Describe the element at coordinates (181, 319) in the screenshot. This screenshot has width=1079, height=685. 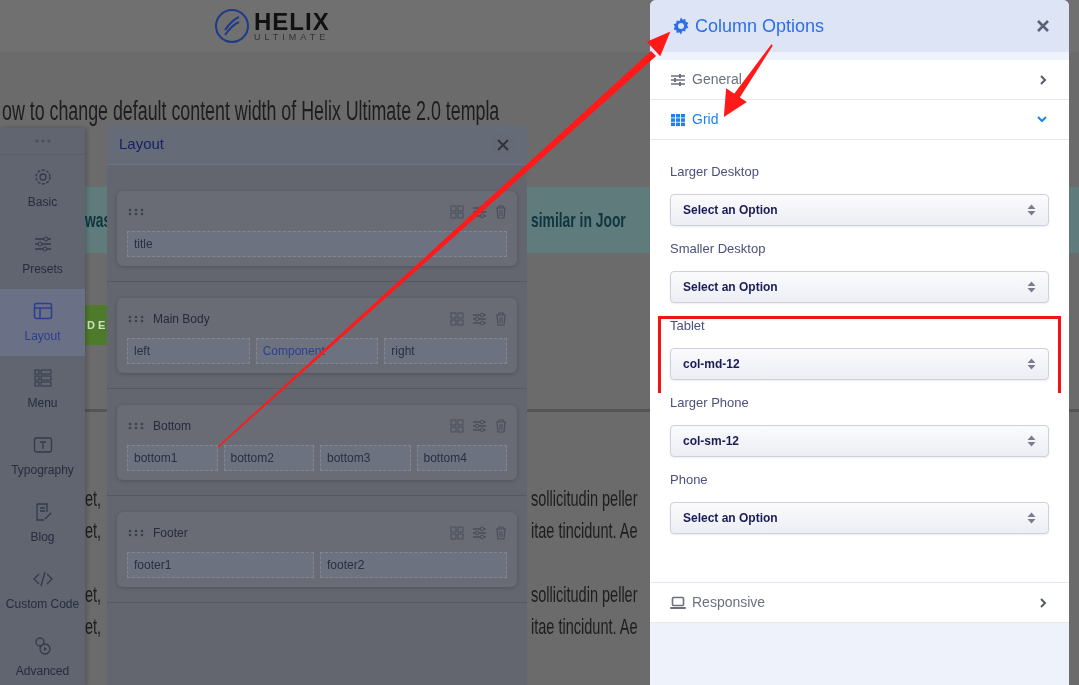
I see `row-name: Main Body` at that location.